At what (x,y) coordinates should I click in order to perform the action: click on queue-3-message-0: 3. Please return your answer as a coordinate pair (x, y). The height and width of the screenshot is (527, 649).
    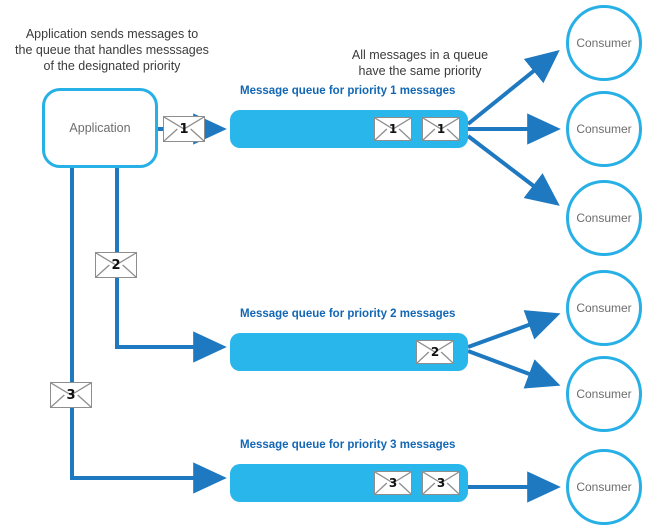
    Looking at the image, I should click on (393, 483).